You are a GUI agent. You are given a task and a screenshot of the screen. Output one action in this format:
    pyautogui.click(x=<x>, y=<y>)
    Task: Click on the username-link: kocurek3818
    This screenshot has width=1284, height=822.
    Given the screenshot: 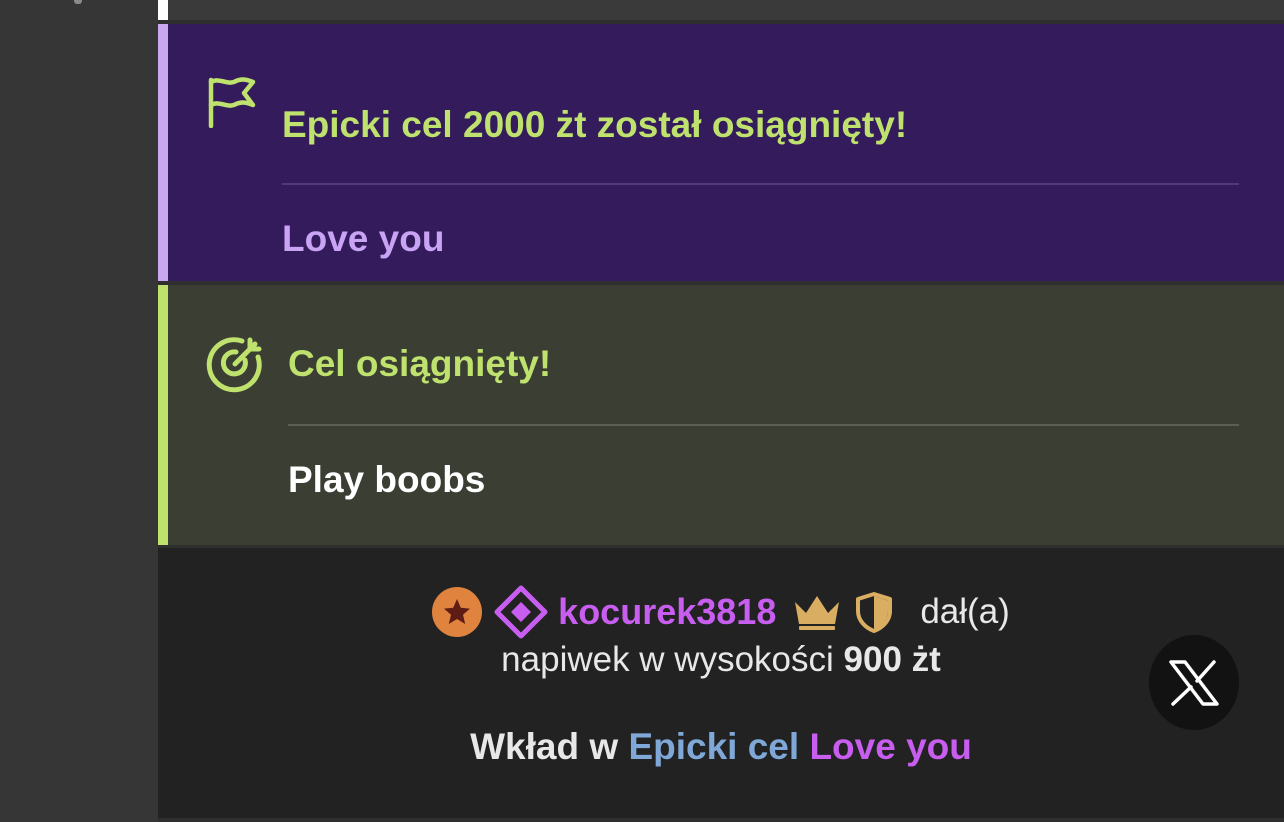 What is the action you would take?
    pyautogui.click(x=667, y=612)
    